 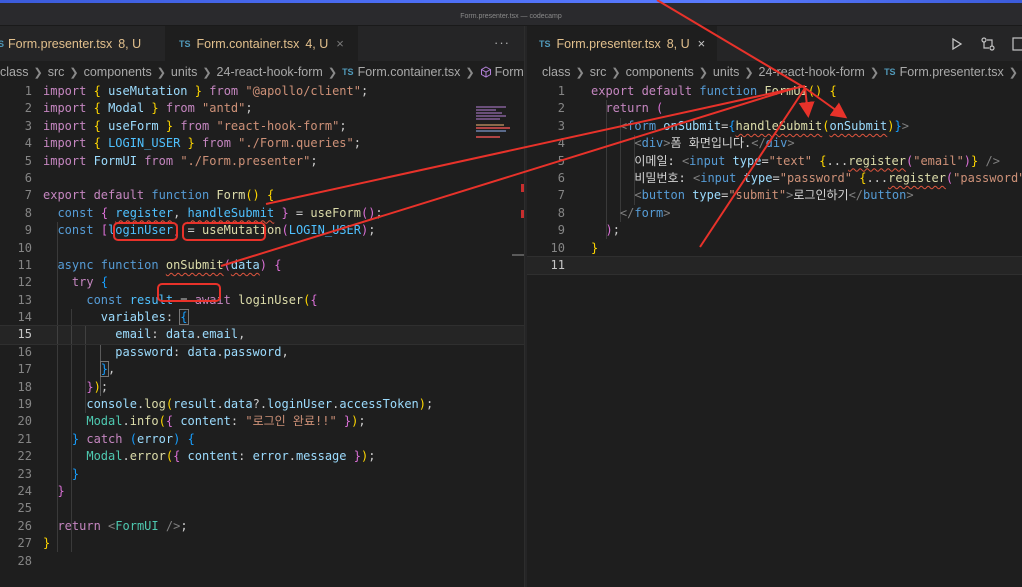 What do you see at coordinates (496, 131) in the screenshot?
I see `minimap` at bounding box center [496, 131].